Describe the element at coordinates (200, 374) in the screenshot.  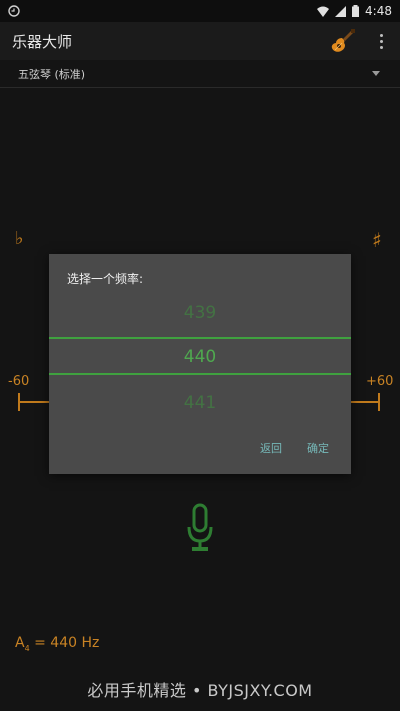
I see `picker-divider-bottom` at that location.